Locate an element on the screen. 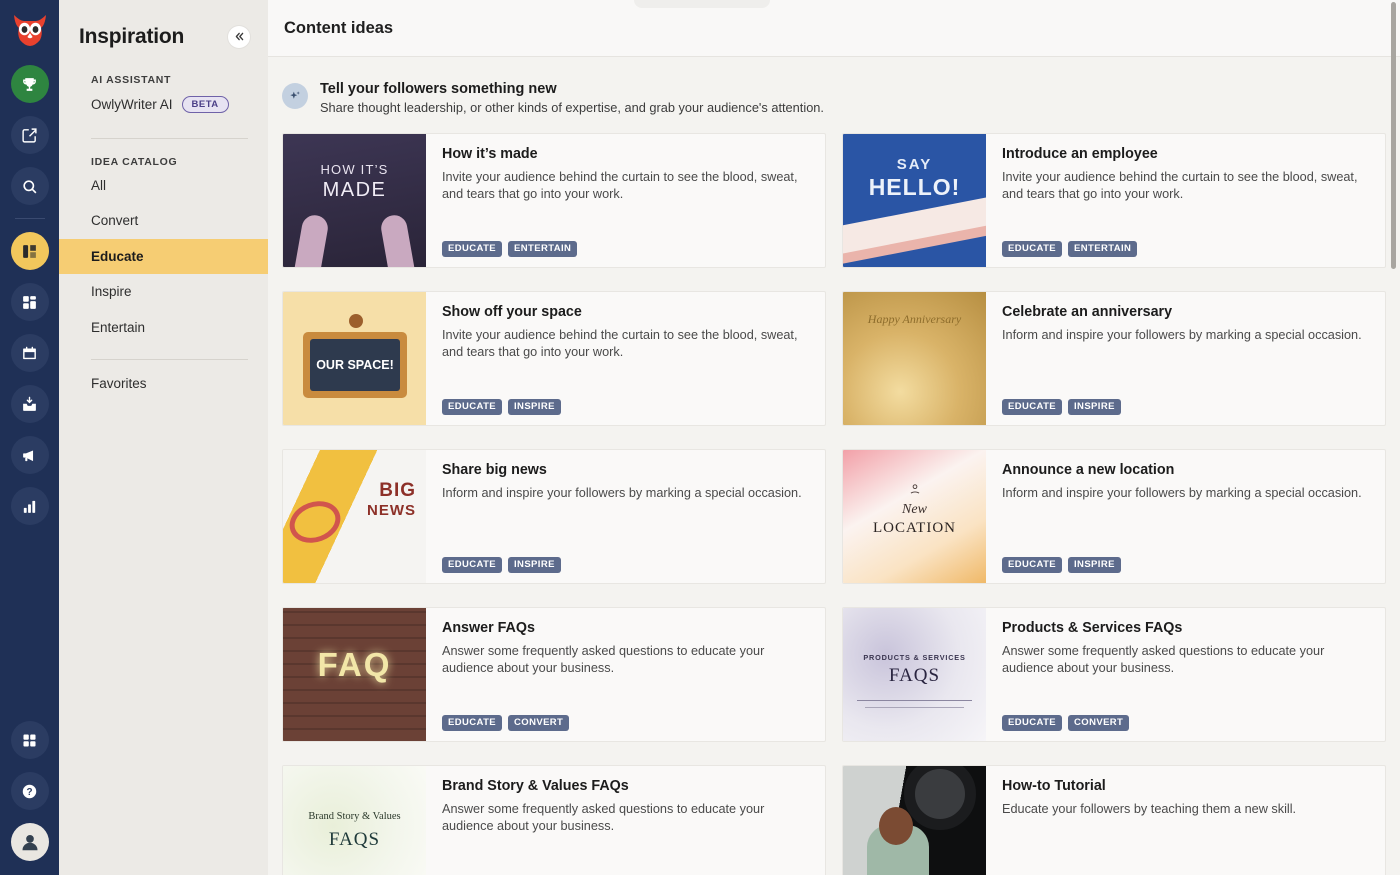 This screenshot has height=875, width=1400. rail-item-advertise is located at coordinates (29, 455).